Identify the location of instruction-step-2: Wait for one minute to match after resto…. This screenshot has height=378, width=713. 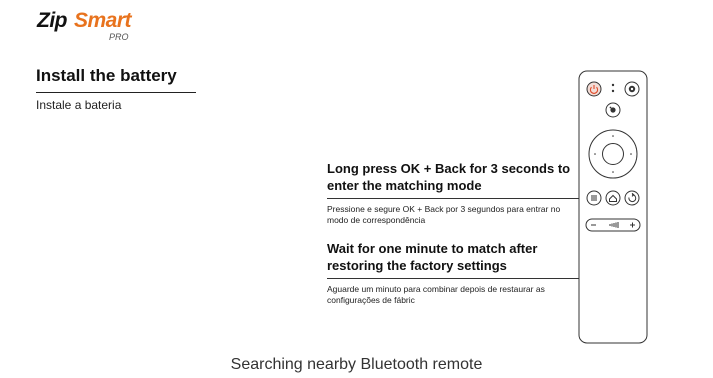
(454, 272).